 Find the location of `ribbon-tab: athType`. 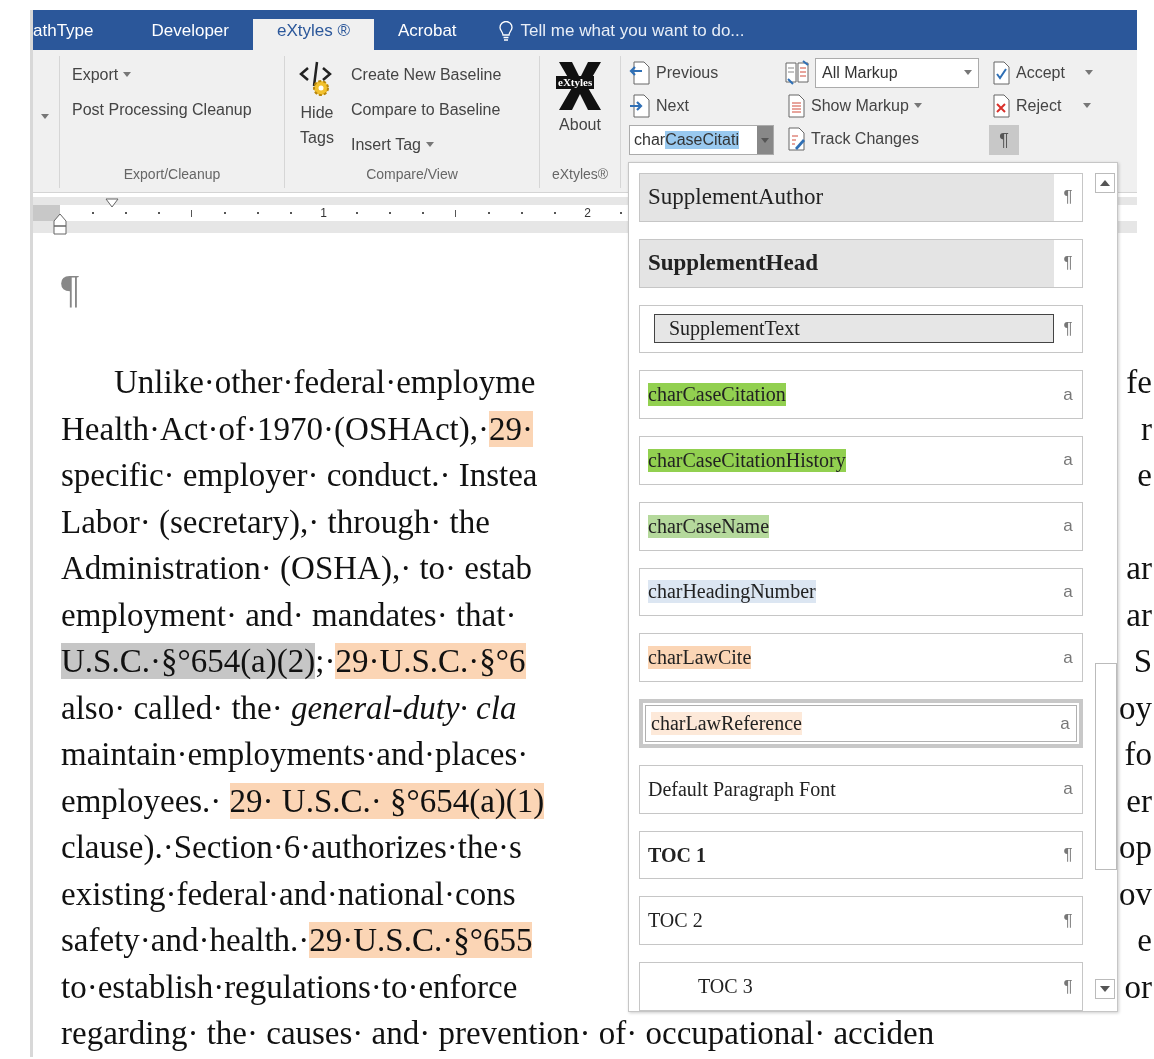

ribbon-tab: athType is located at coordinates (80, 34).